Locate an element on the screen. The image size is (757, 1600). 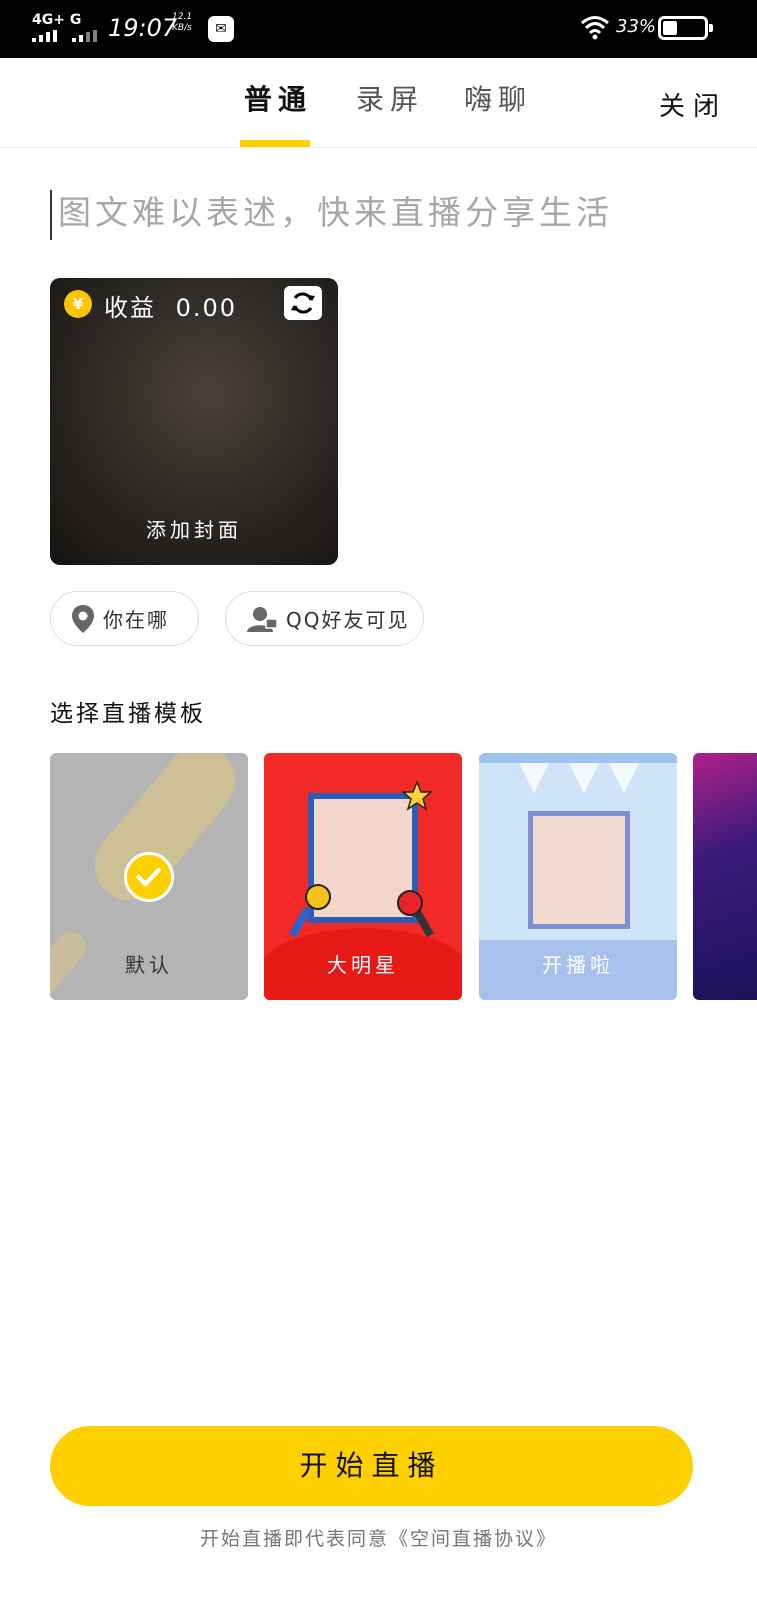
visibility-button: QQ好友可见 is located at coordinates (324, 618).